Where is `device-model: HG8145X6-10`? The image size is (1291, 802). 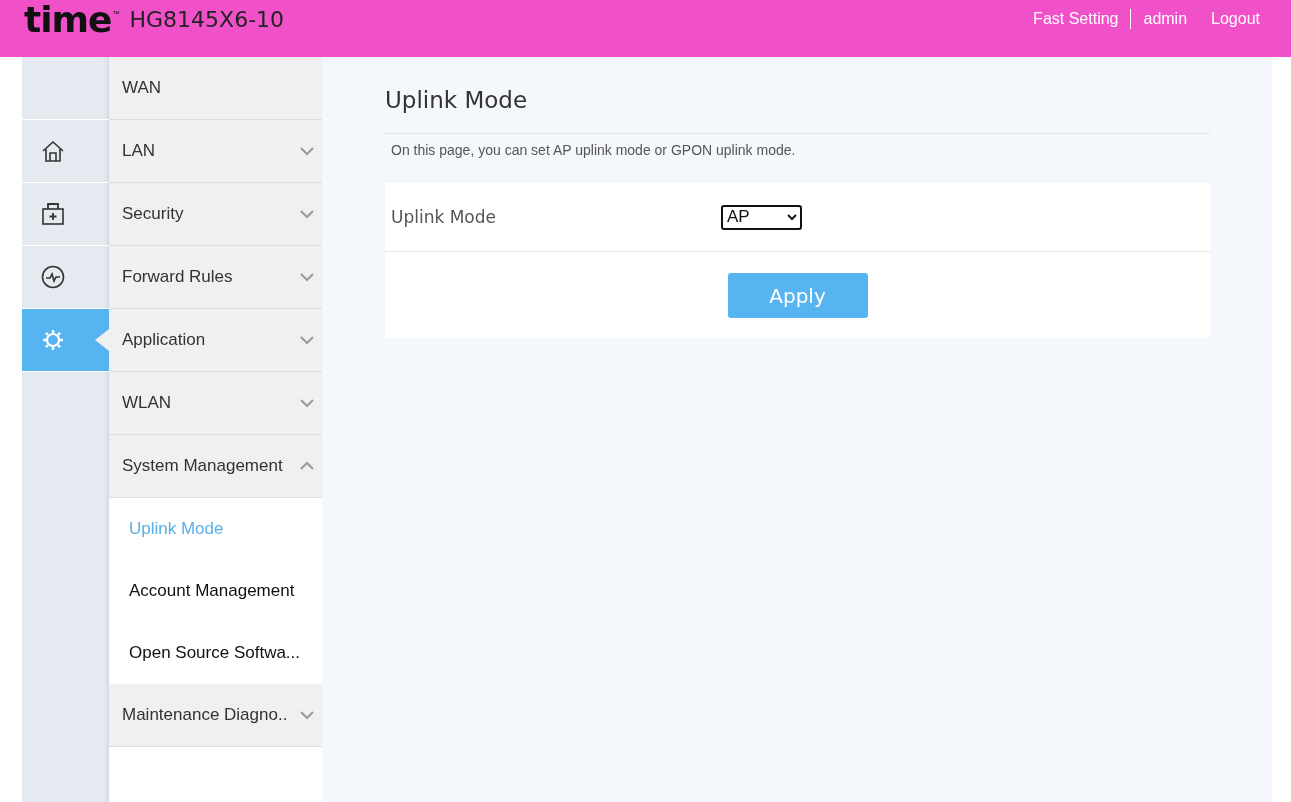 device-model: HG8145X6-10 is located at coordinates (207, 19).